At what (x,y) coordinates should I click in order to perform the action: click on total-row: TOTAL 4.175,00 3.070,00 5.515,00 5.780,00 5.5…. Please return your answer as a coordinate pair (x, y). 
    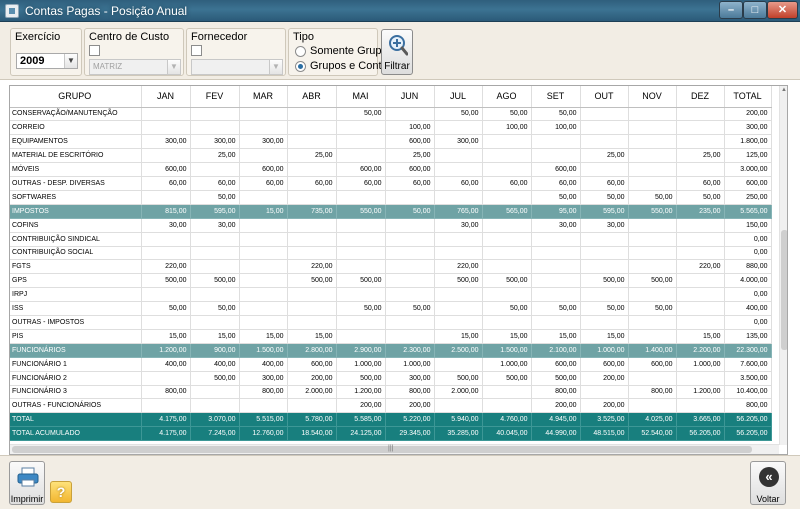
    Looking at the image, I should click on (390, 420).